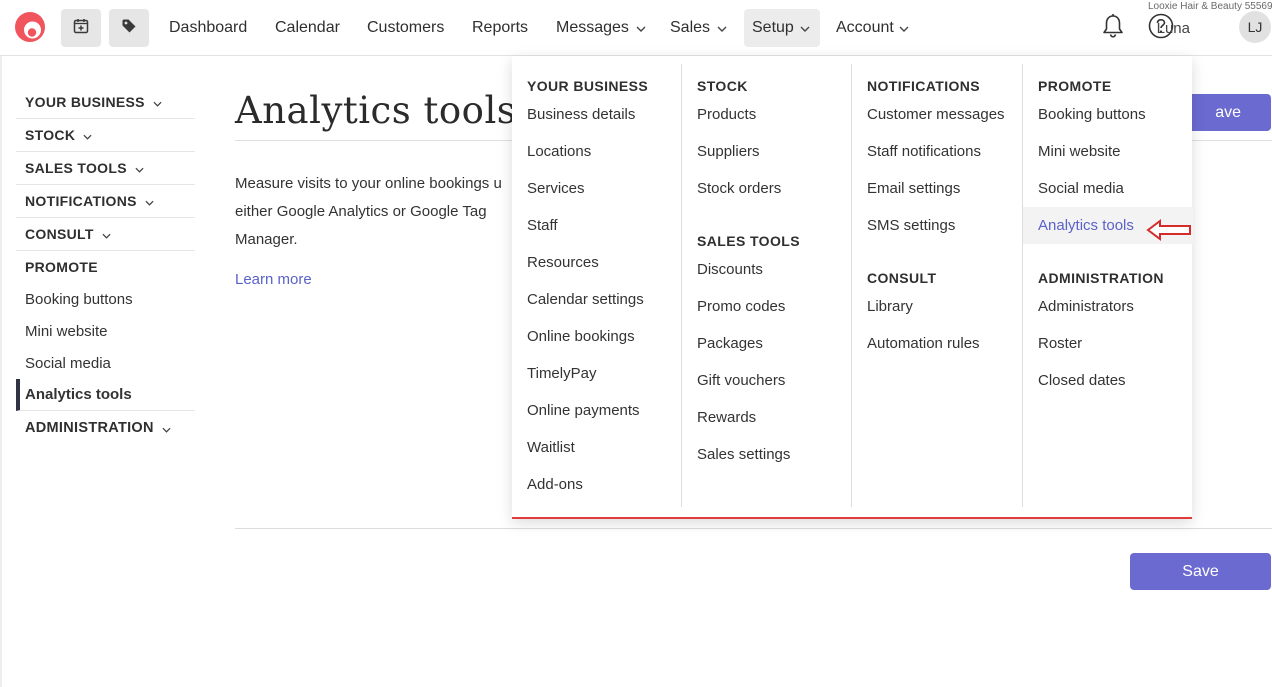 The image size is (1272, 687). What do you see at coordinates (105, 135) in the screenshot?
I see `sidebar-section-stock: STOCK` at bounding box center [105, 135].